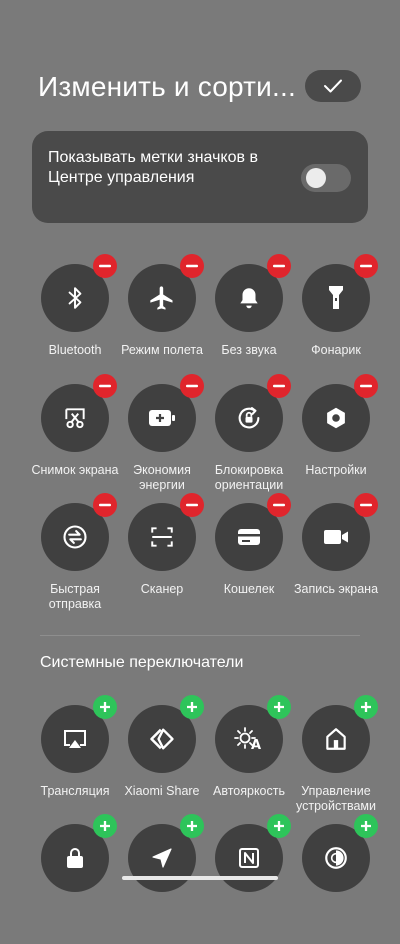 The image size is (400, 944). Describe the element at coordinates (162, 319) in the screenshot. I see `tile-airplane: Режим полета` at that location.